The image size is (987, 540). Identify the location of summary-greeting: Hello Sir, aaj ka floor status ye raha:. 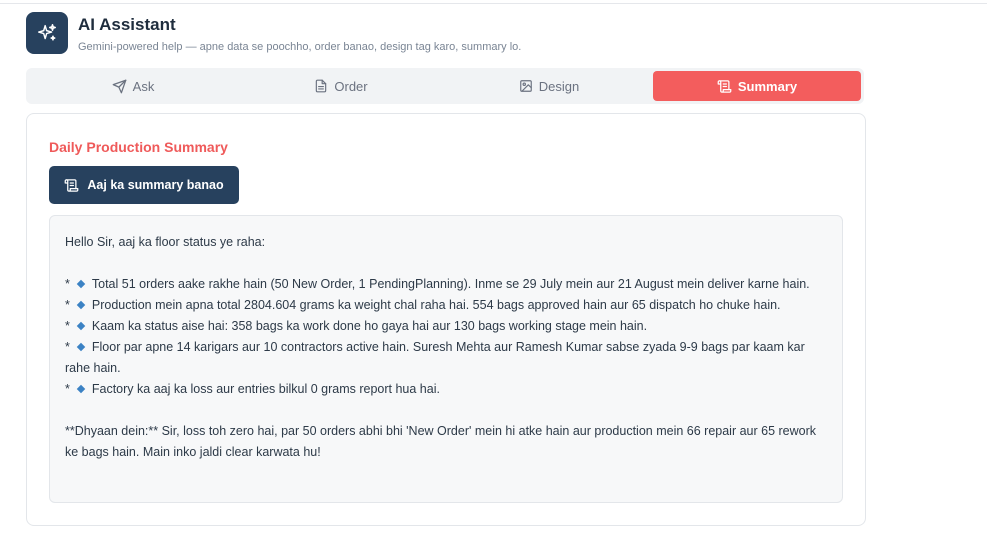
(165, 242).